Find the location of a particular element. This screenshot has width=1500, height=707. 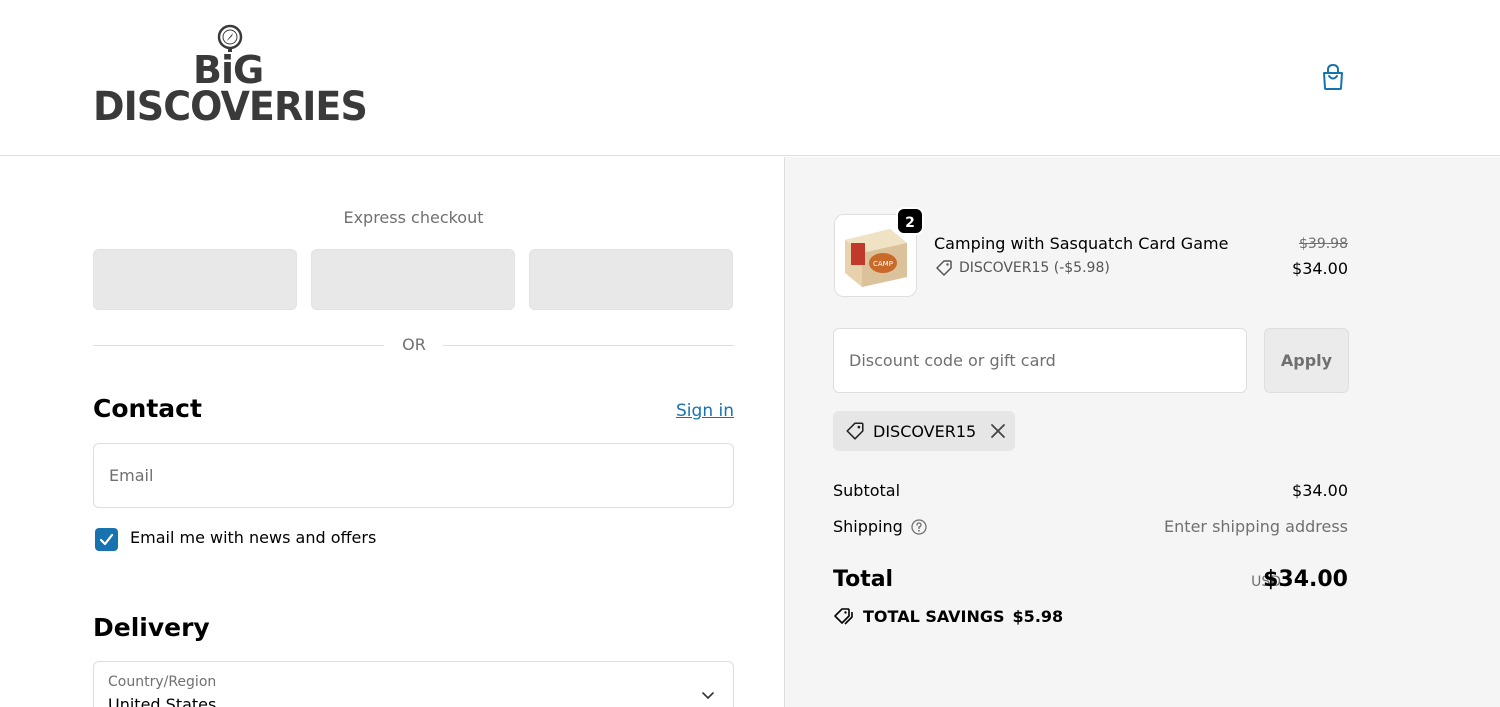

discount-code-input: Discount code or gift card is located at coordinates (1040, 360).